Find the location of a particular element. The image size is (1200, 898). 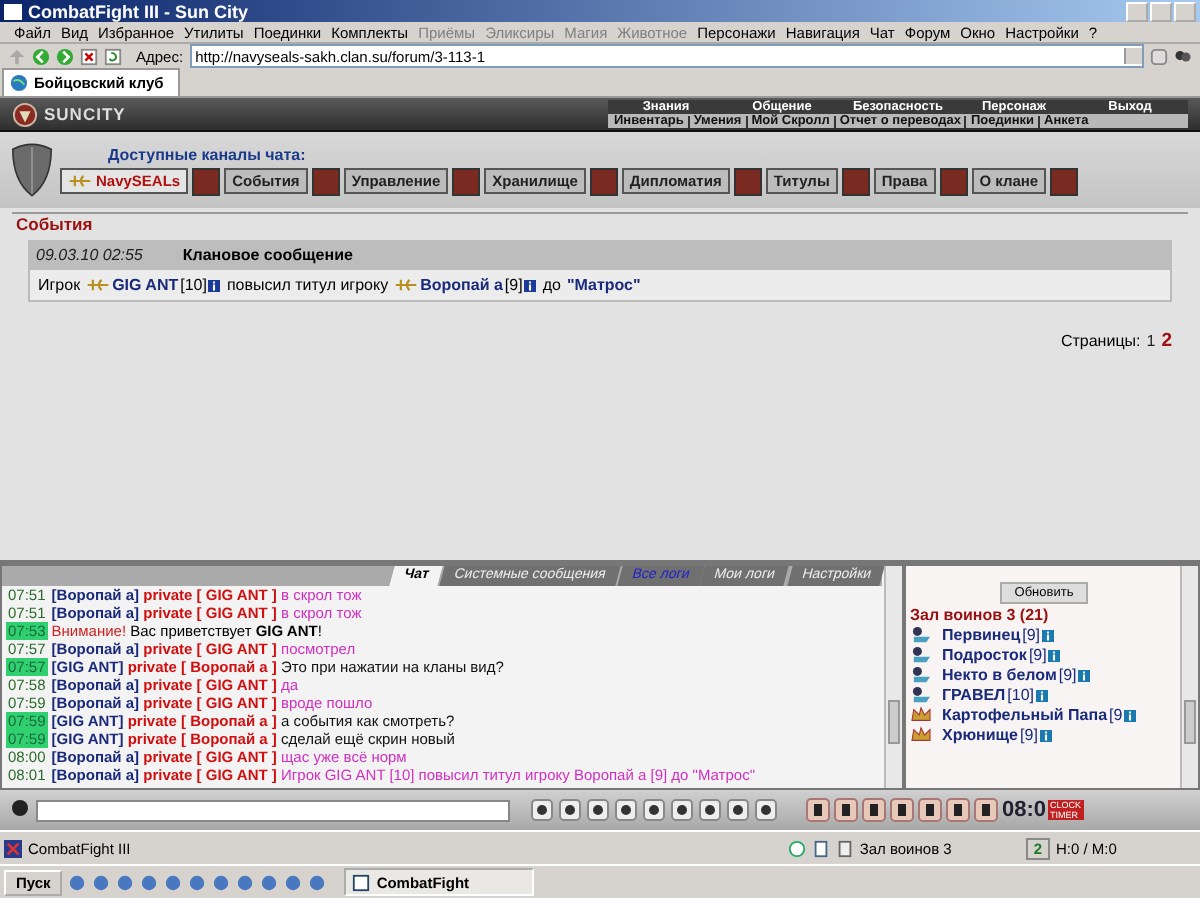

clock-icon is located at coordinates (796, 848).